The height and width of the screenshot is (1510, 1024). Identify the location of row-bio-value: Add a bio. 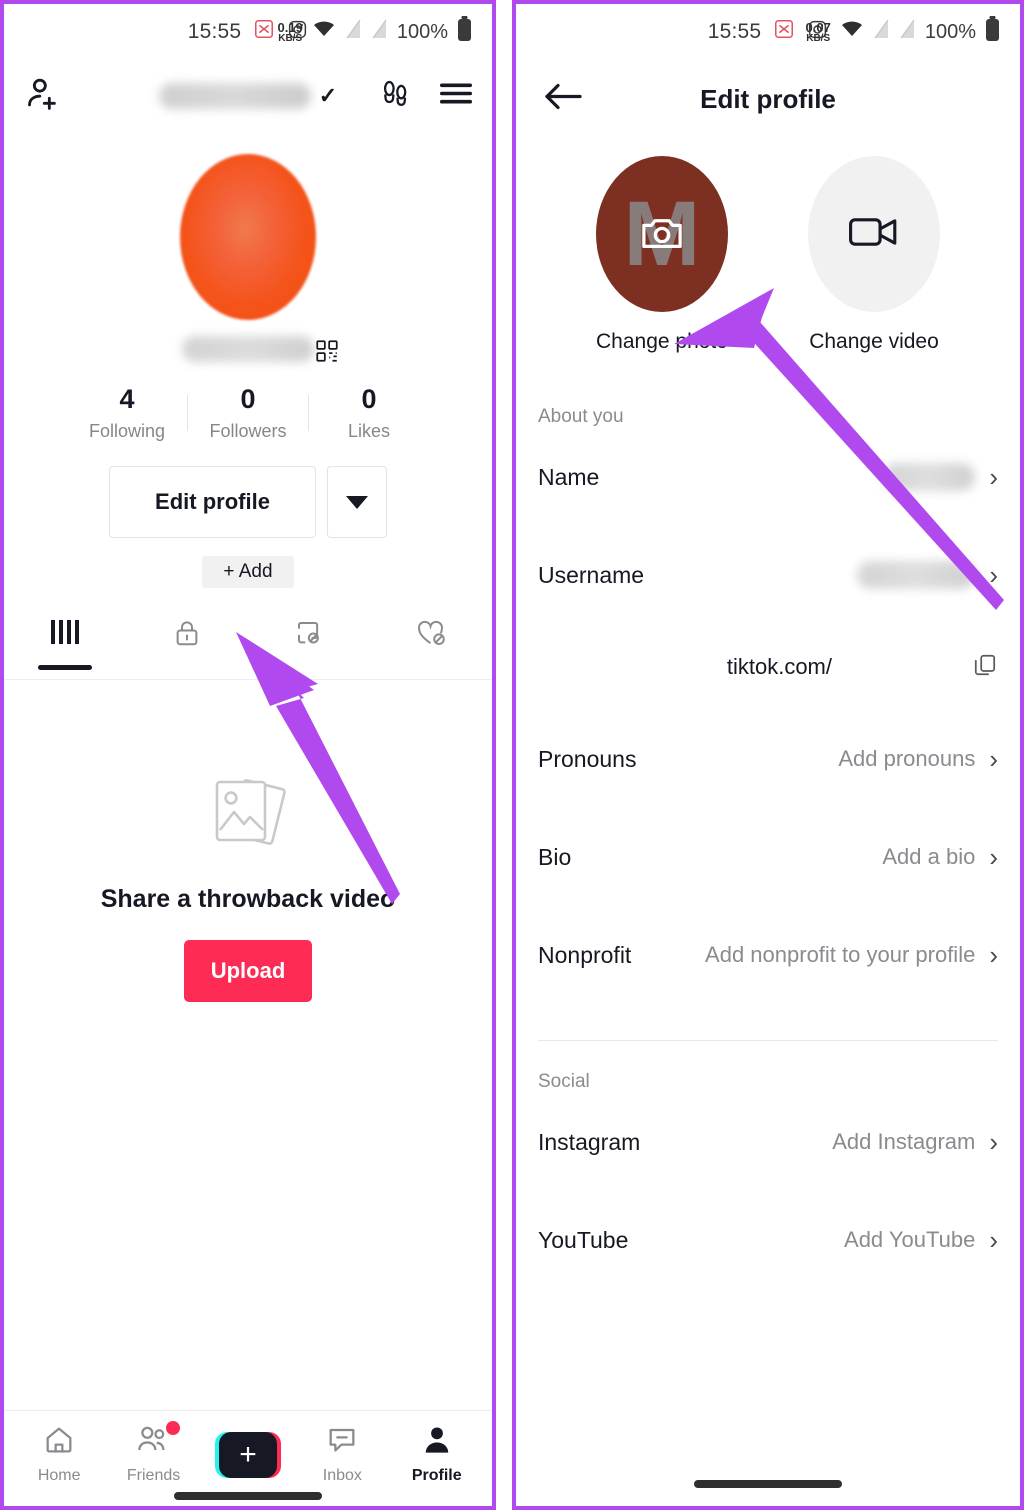
(929, 856).